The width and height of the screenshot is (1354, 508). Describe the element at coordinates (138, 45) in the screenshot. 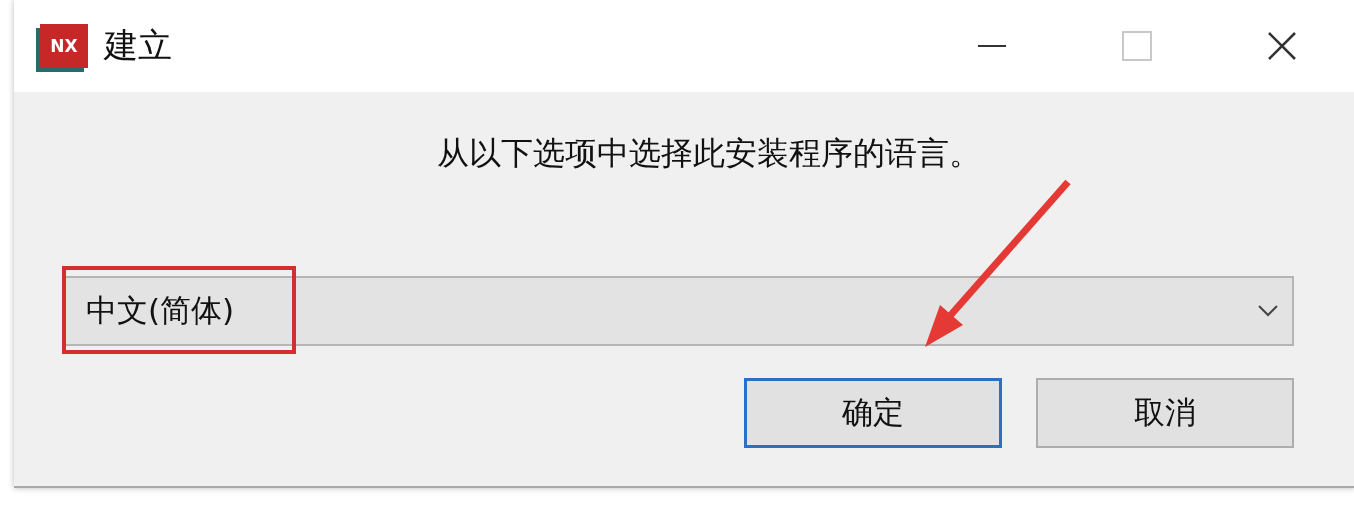

I see `window-title: 建立` at that location.